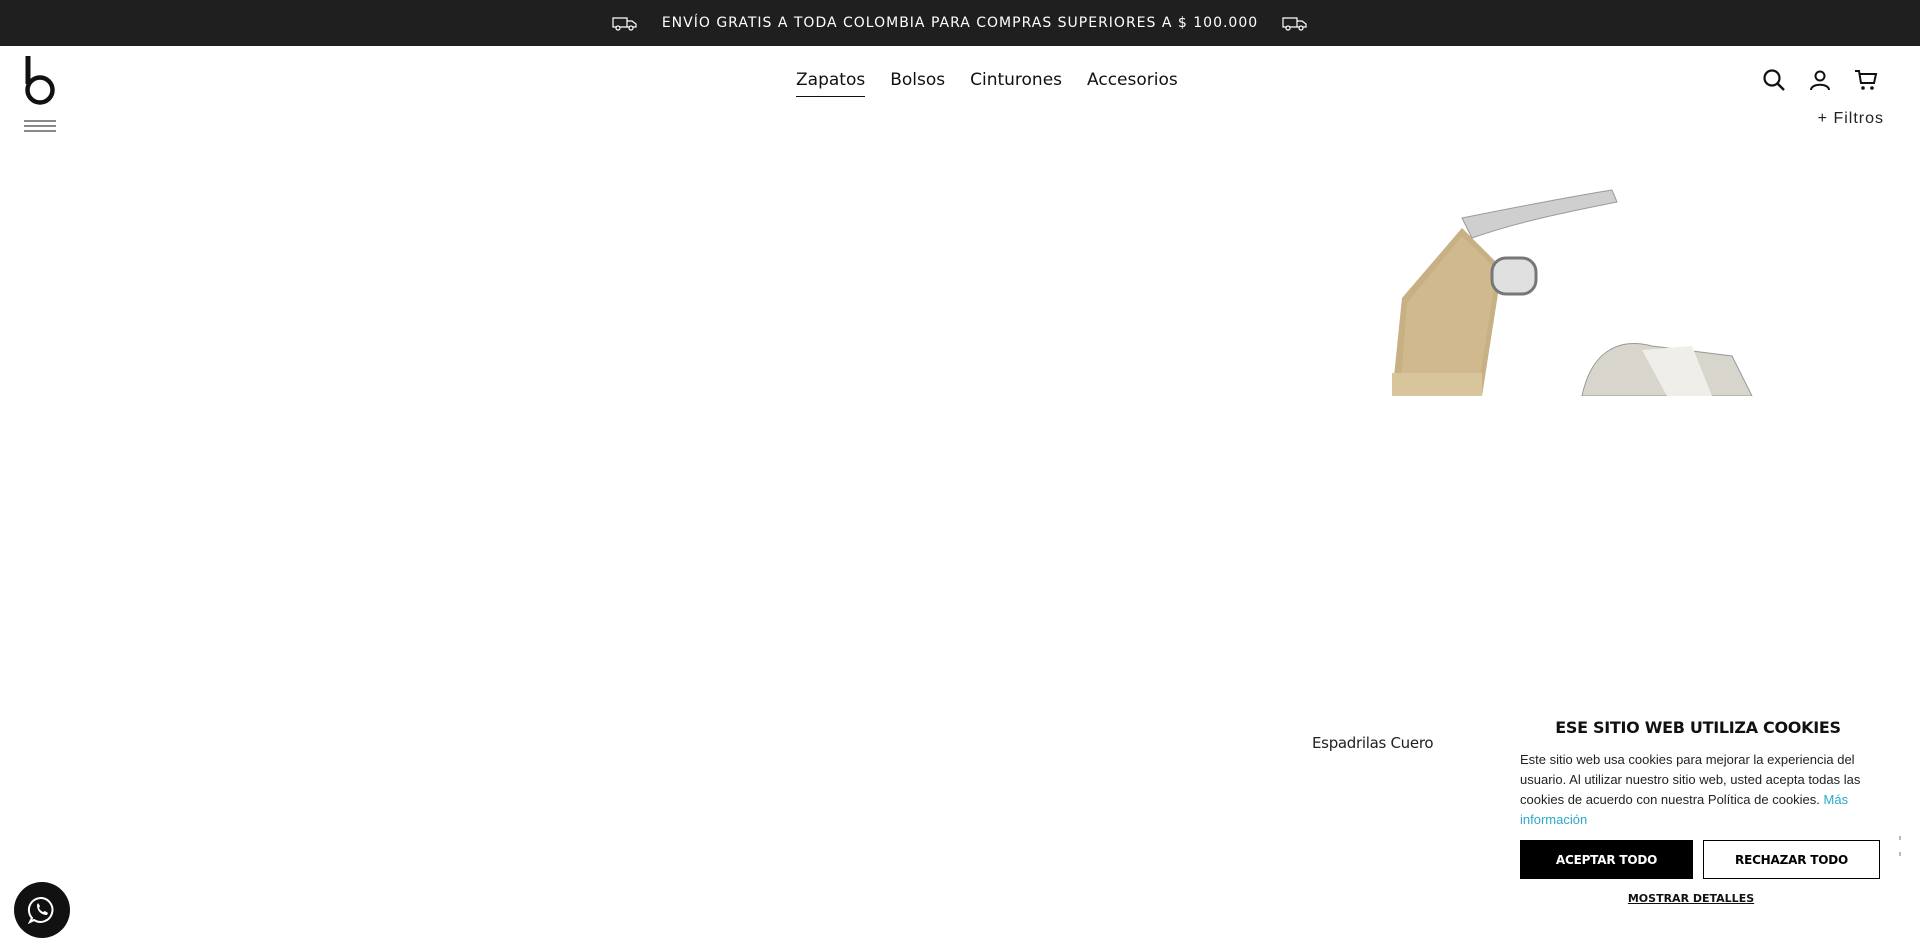  What do you see at coordinates (1698, 727) in the screenshot?
I see `cookie-title: ESE SITIO WEB UTILIZA COOKIES` at bounding box center [1698, 727].